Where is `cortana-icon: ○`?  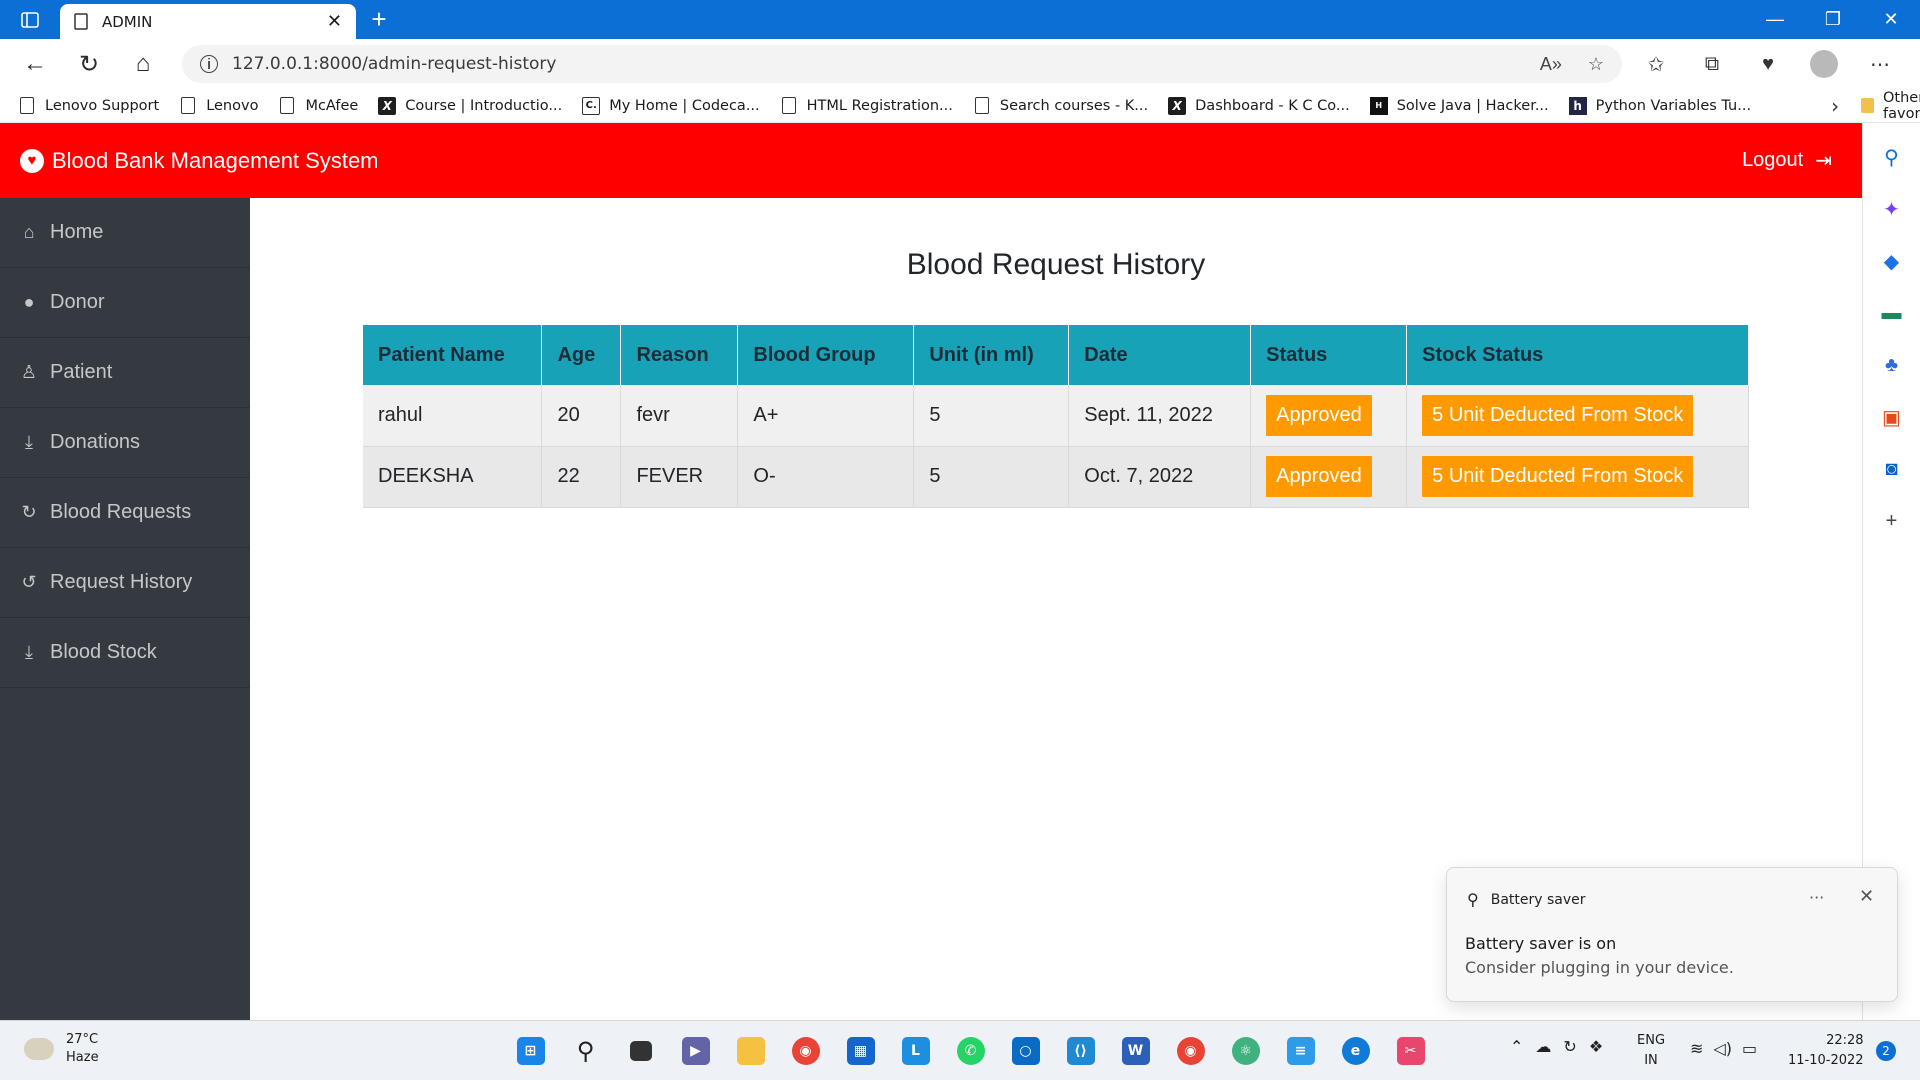 cortana-icon: ○ is located at coordinates (1025, 1051).